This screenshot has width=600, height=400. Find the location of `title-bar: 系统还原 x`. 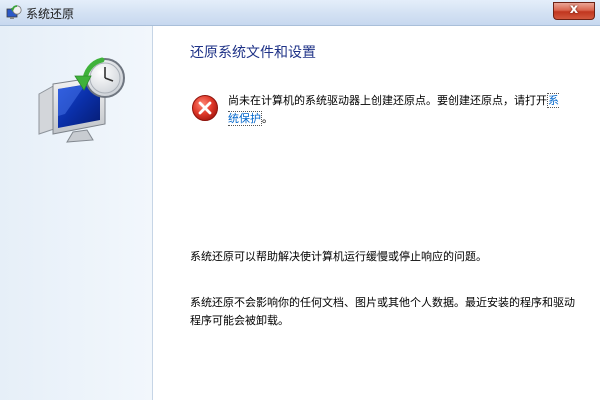

title-bar: 系统还原 x is located at coordinates (300, 13).